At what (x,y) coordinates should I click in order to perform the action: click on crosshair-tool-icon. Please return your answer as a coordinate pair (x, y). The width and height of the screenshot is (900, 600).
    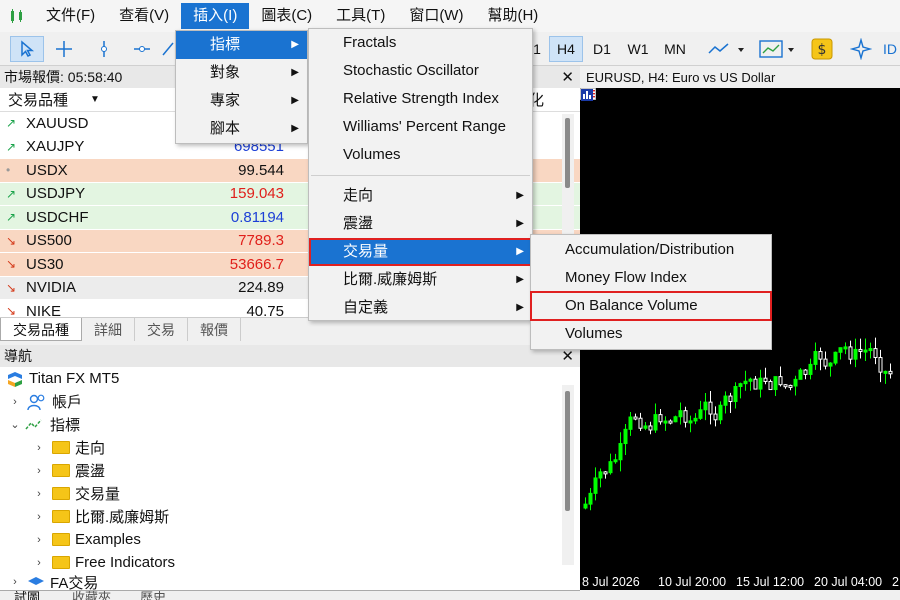
    Looking at the image, I should click on (64, 49).